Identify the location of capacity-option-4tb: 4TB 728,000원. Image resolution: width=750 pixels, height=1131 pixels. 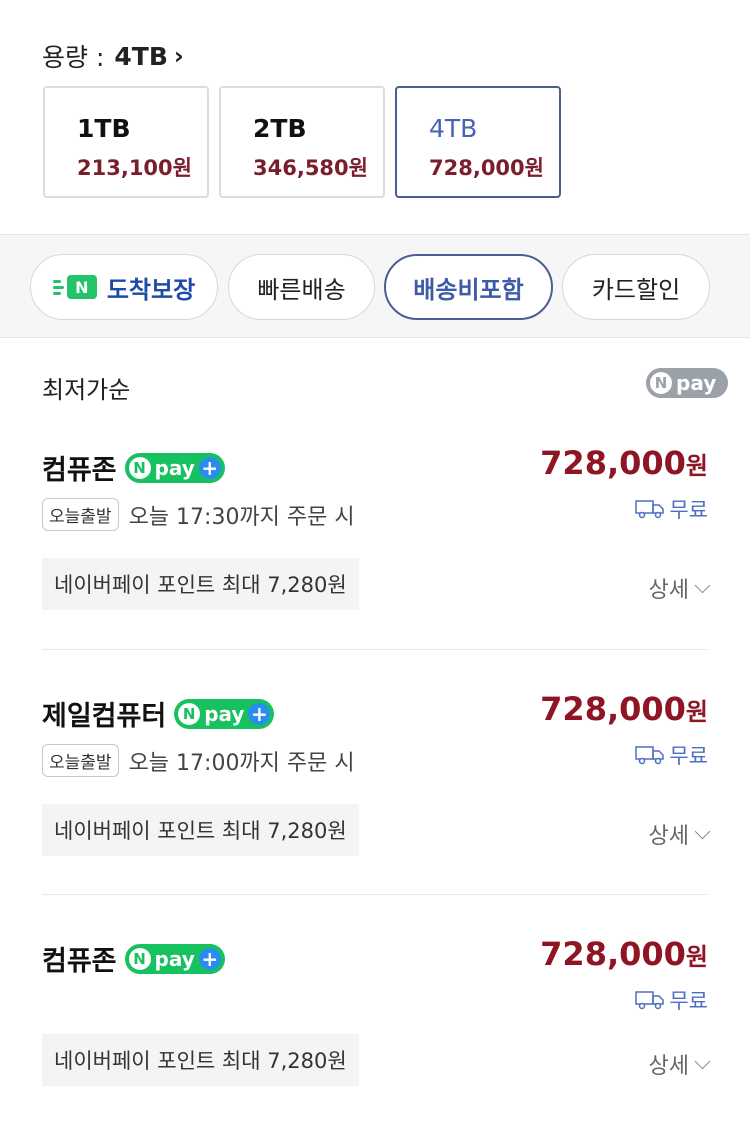
(478, 142).